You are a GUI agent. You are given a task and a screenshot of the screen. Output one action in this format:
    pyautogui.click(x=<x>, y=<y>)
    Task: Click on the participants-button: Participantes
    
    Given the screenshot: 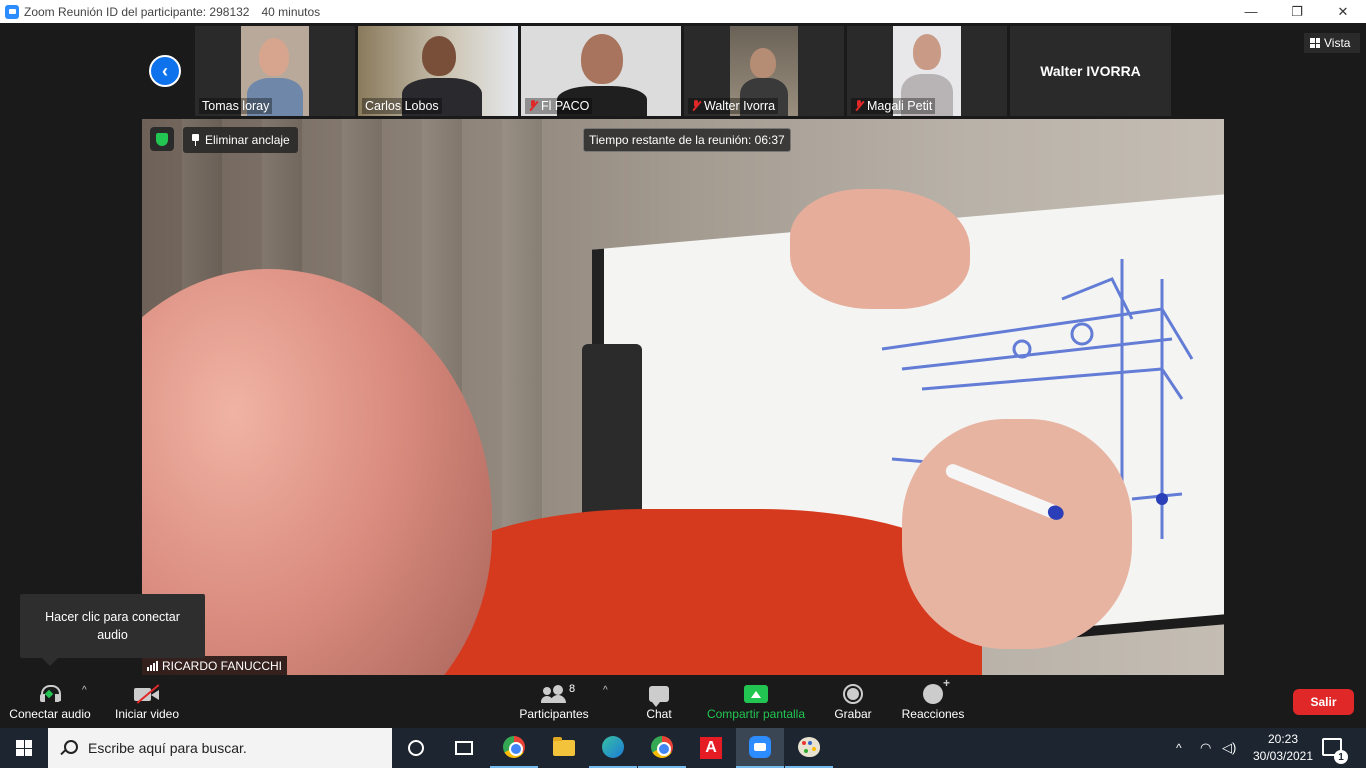 What is the action you would take?
    pyautogui.click(x=554, y=703)
    